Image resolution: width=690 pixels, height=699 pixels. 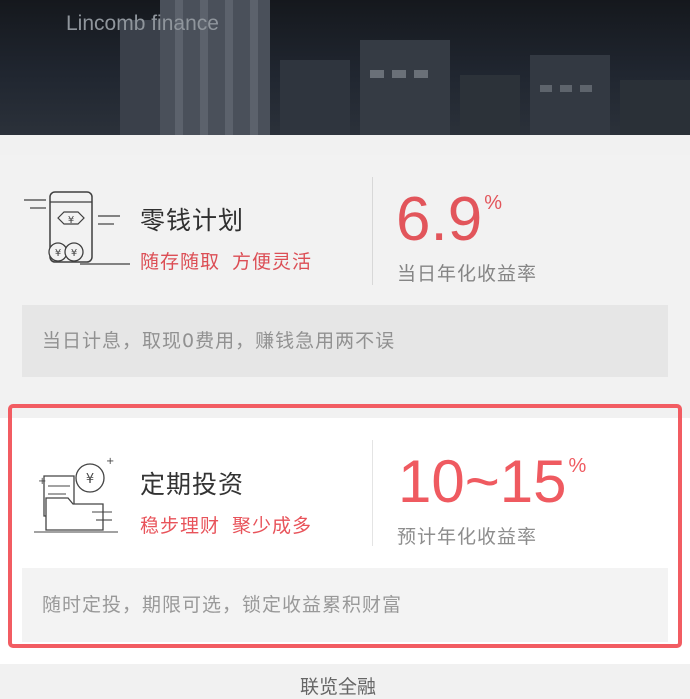 I want to click on product-name: 零钱计划, so click(x=192, y=220).